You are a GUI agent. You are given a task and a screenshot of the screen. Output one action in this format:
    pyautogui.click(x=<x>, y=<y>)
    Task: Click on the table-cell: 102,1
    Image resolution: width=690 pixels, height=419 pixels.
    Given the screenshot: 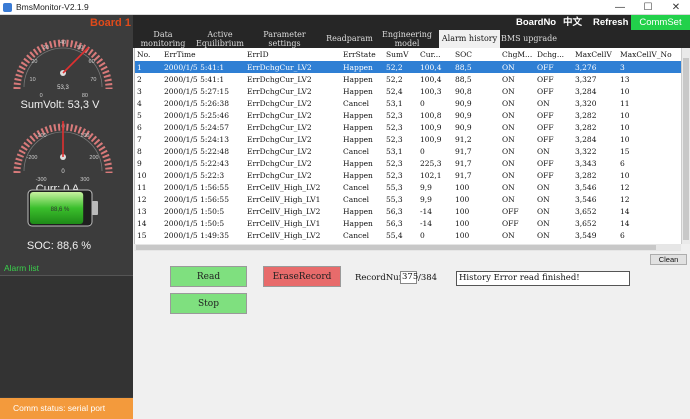 What is the action you would take?
    pyautogui.click(x=431, y=175)
    